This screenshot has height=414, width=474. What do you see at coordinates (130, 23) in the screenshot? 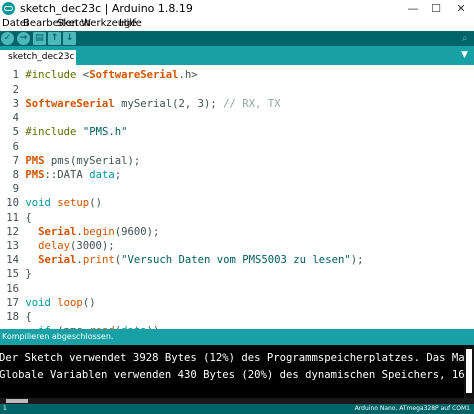
I see `menu-hilfe: Hilfe` at bounding box center [130, 23].